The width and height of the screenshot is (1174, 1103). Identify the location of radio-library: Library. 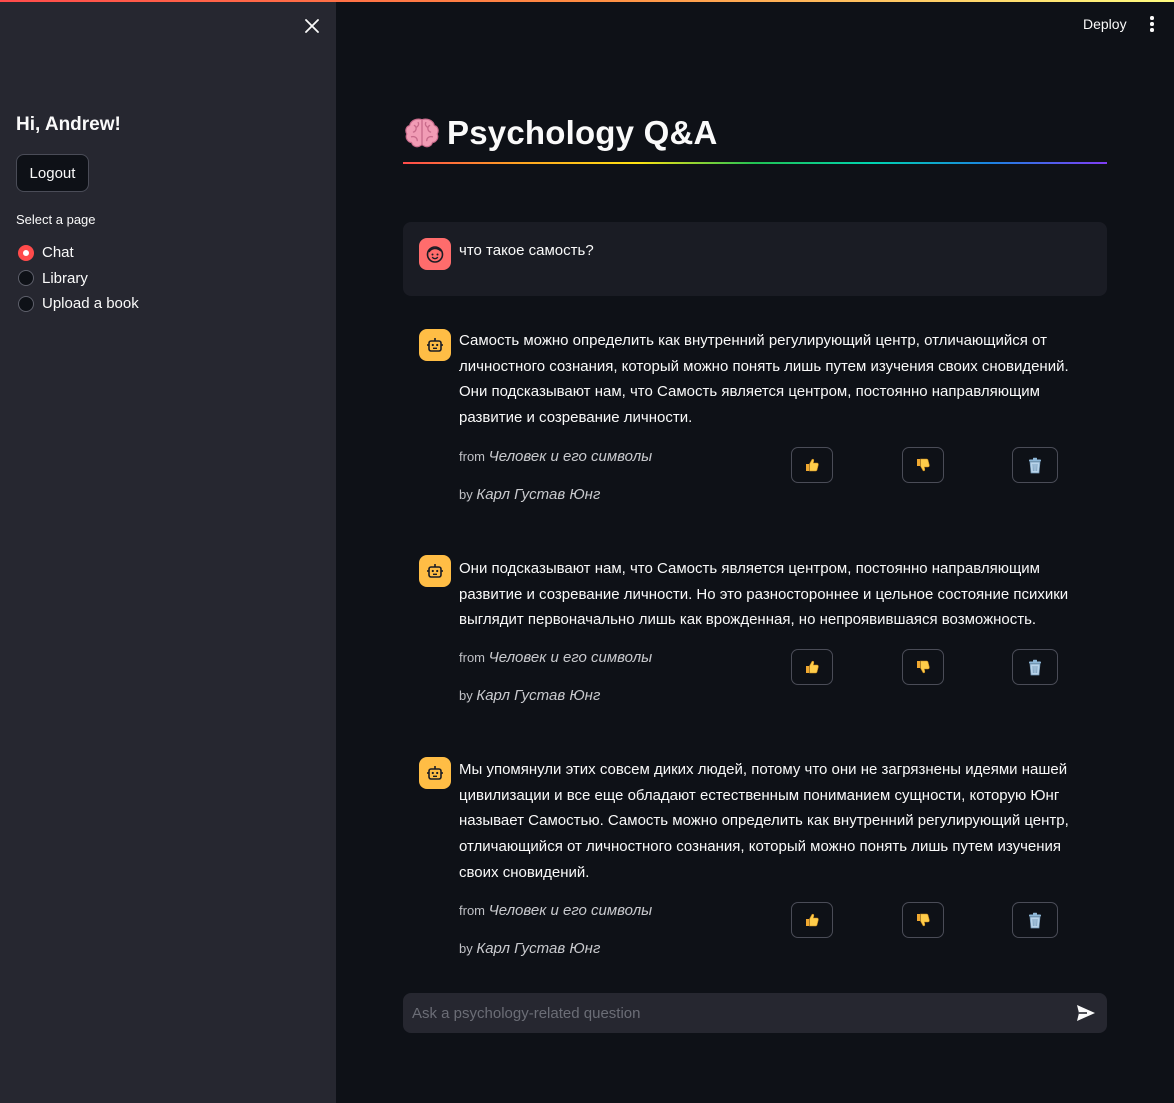
(78, 279).